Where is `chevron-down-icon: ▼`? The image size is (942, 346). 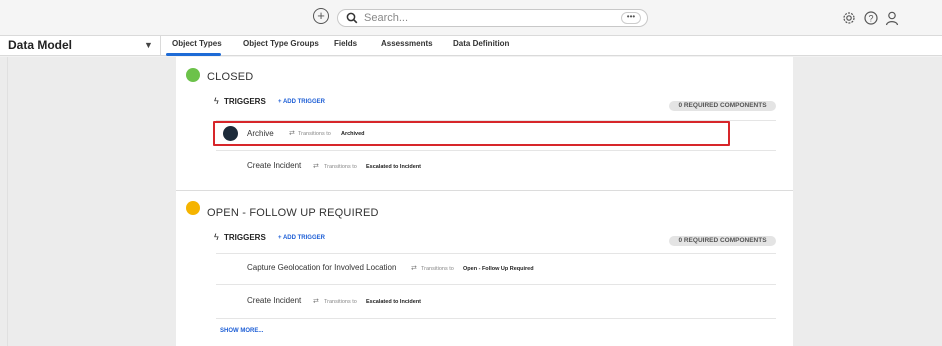 chevron-down-icon: ▼ is located at coordinates (148, 45).